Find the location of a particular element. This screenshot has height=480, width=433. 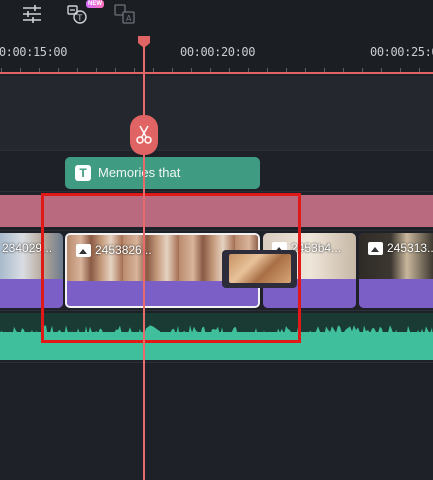

time-ruler: 00:00:15:00 00:00:20:00 00:00:25:00 is located at coordinates (216, 52).